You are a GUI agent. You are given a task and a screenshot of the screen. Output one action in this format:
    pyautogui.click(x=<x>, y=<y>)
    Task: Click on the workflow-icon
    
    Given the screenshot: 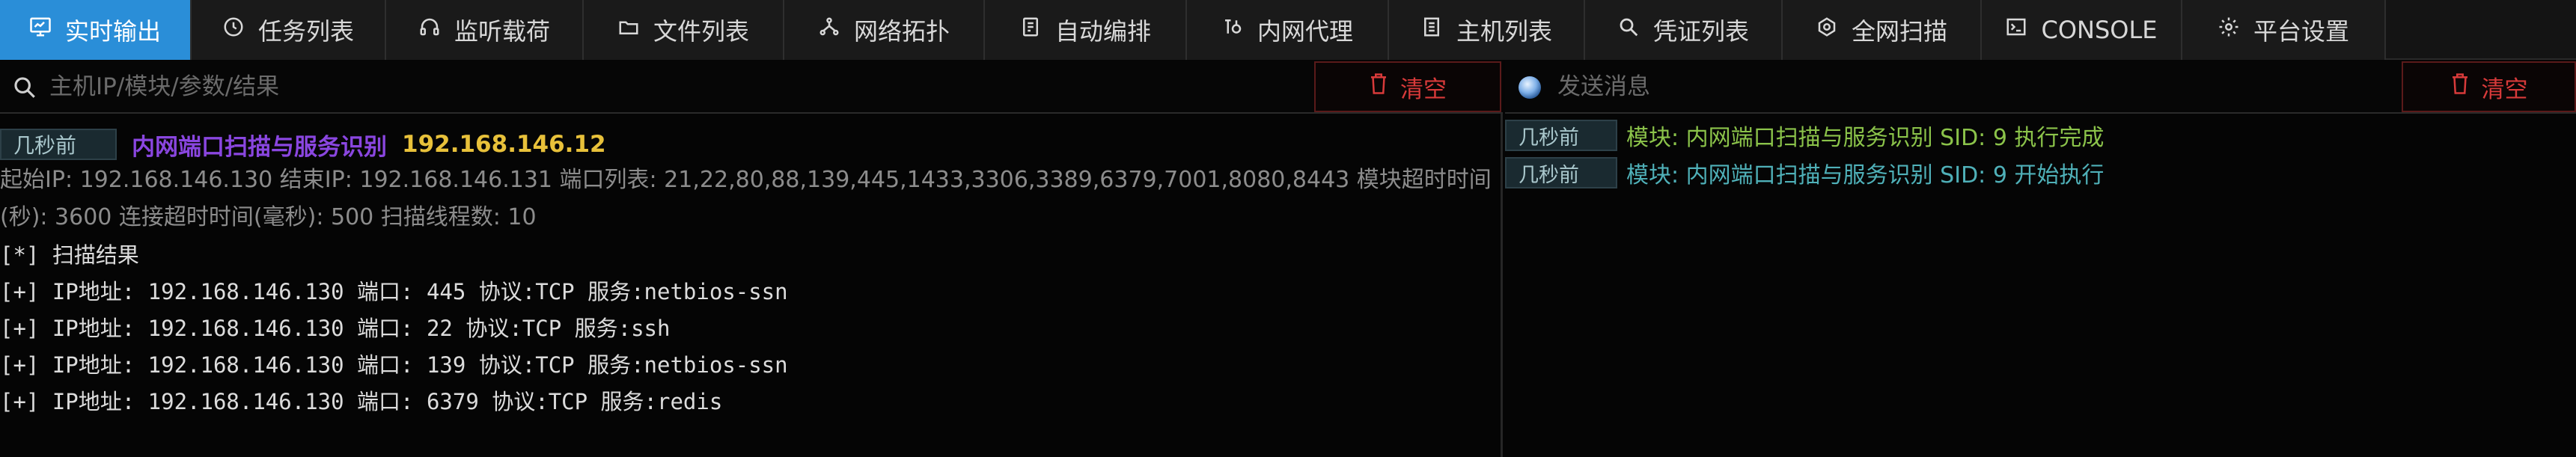 What is the action you would take?
    pyautogui.click(x=1030, y=30)
    